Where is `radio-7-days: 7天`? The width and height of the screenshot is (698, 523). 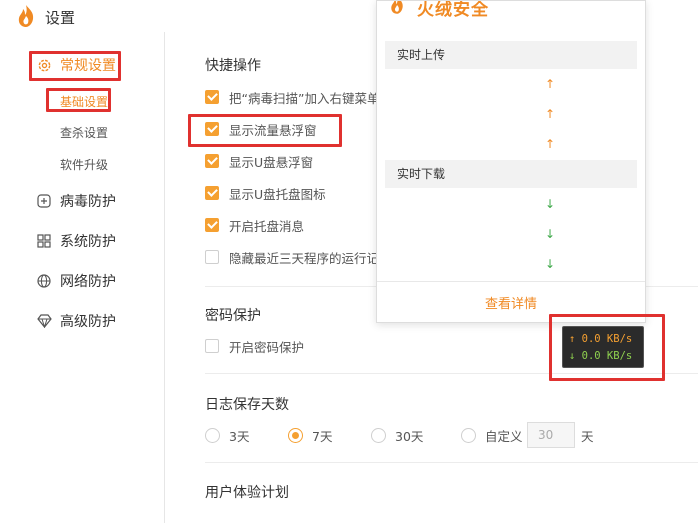 radio-7-days: 7天 is located at coordinates (310, 435).